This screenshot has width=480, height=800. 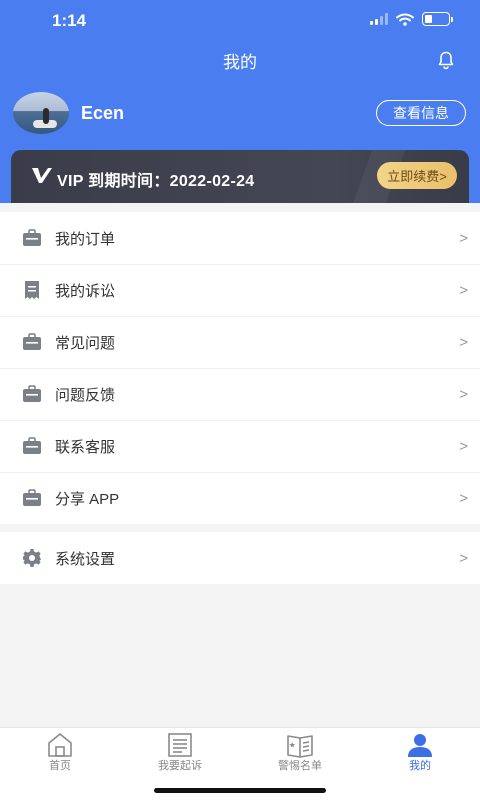 I want to click on vip-logo-icon, so click(x=42, y=175).